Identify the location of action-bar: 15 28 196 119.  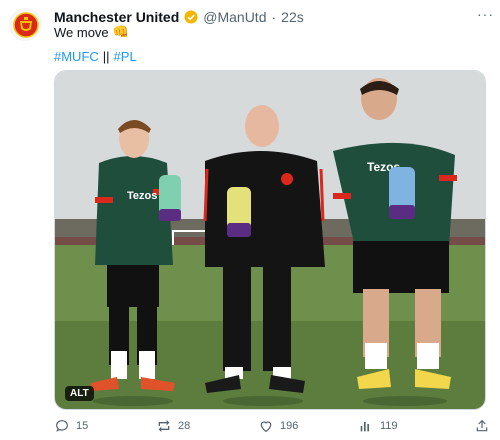
(277, 426).